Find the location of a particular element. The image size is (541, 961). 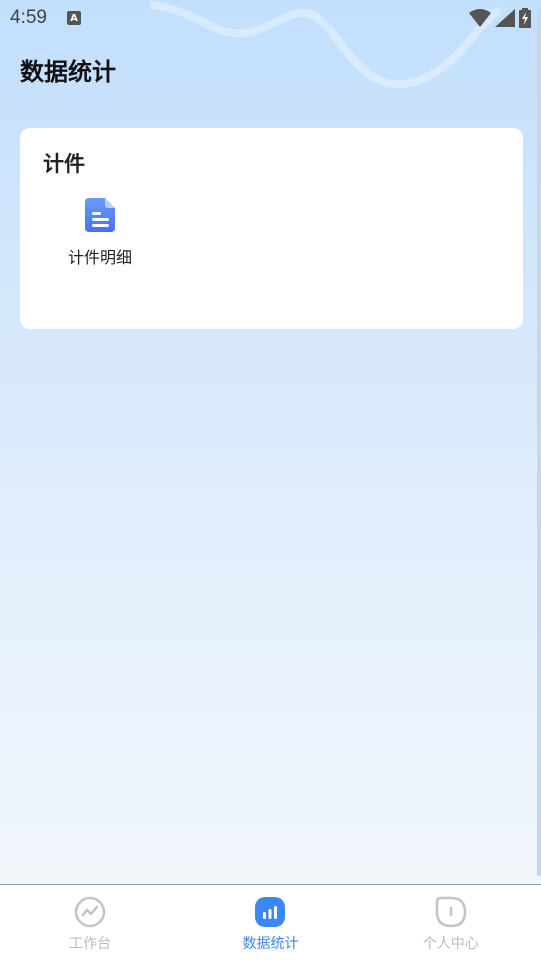

status-time: 4:59 is located at coordinates (28, 17).